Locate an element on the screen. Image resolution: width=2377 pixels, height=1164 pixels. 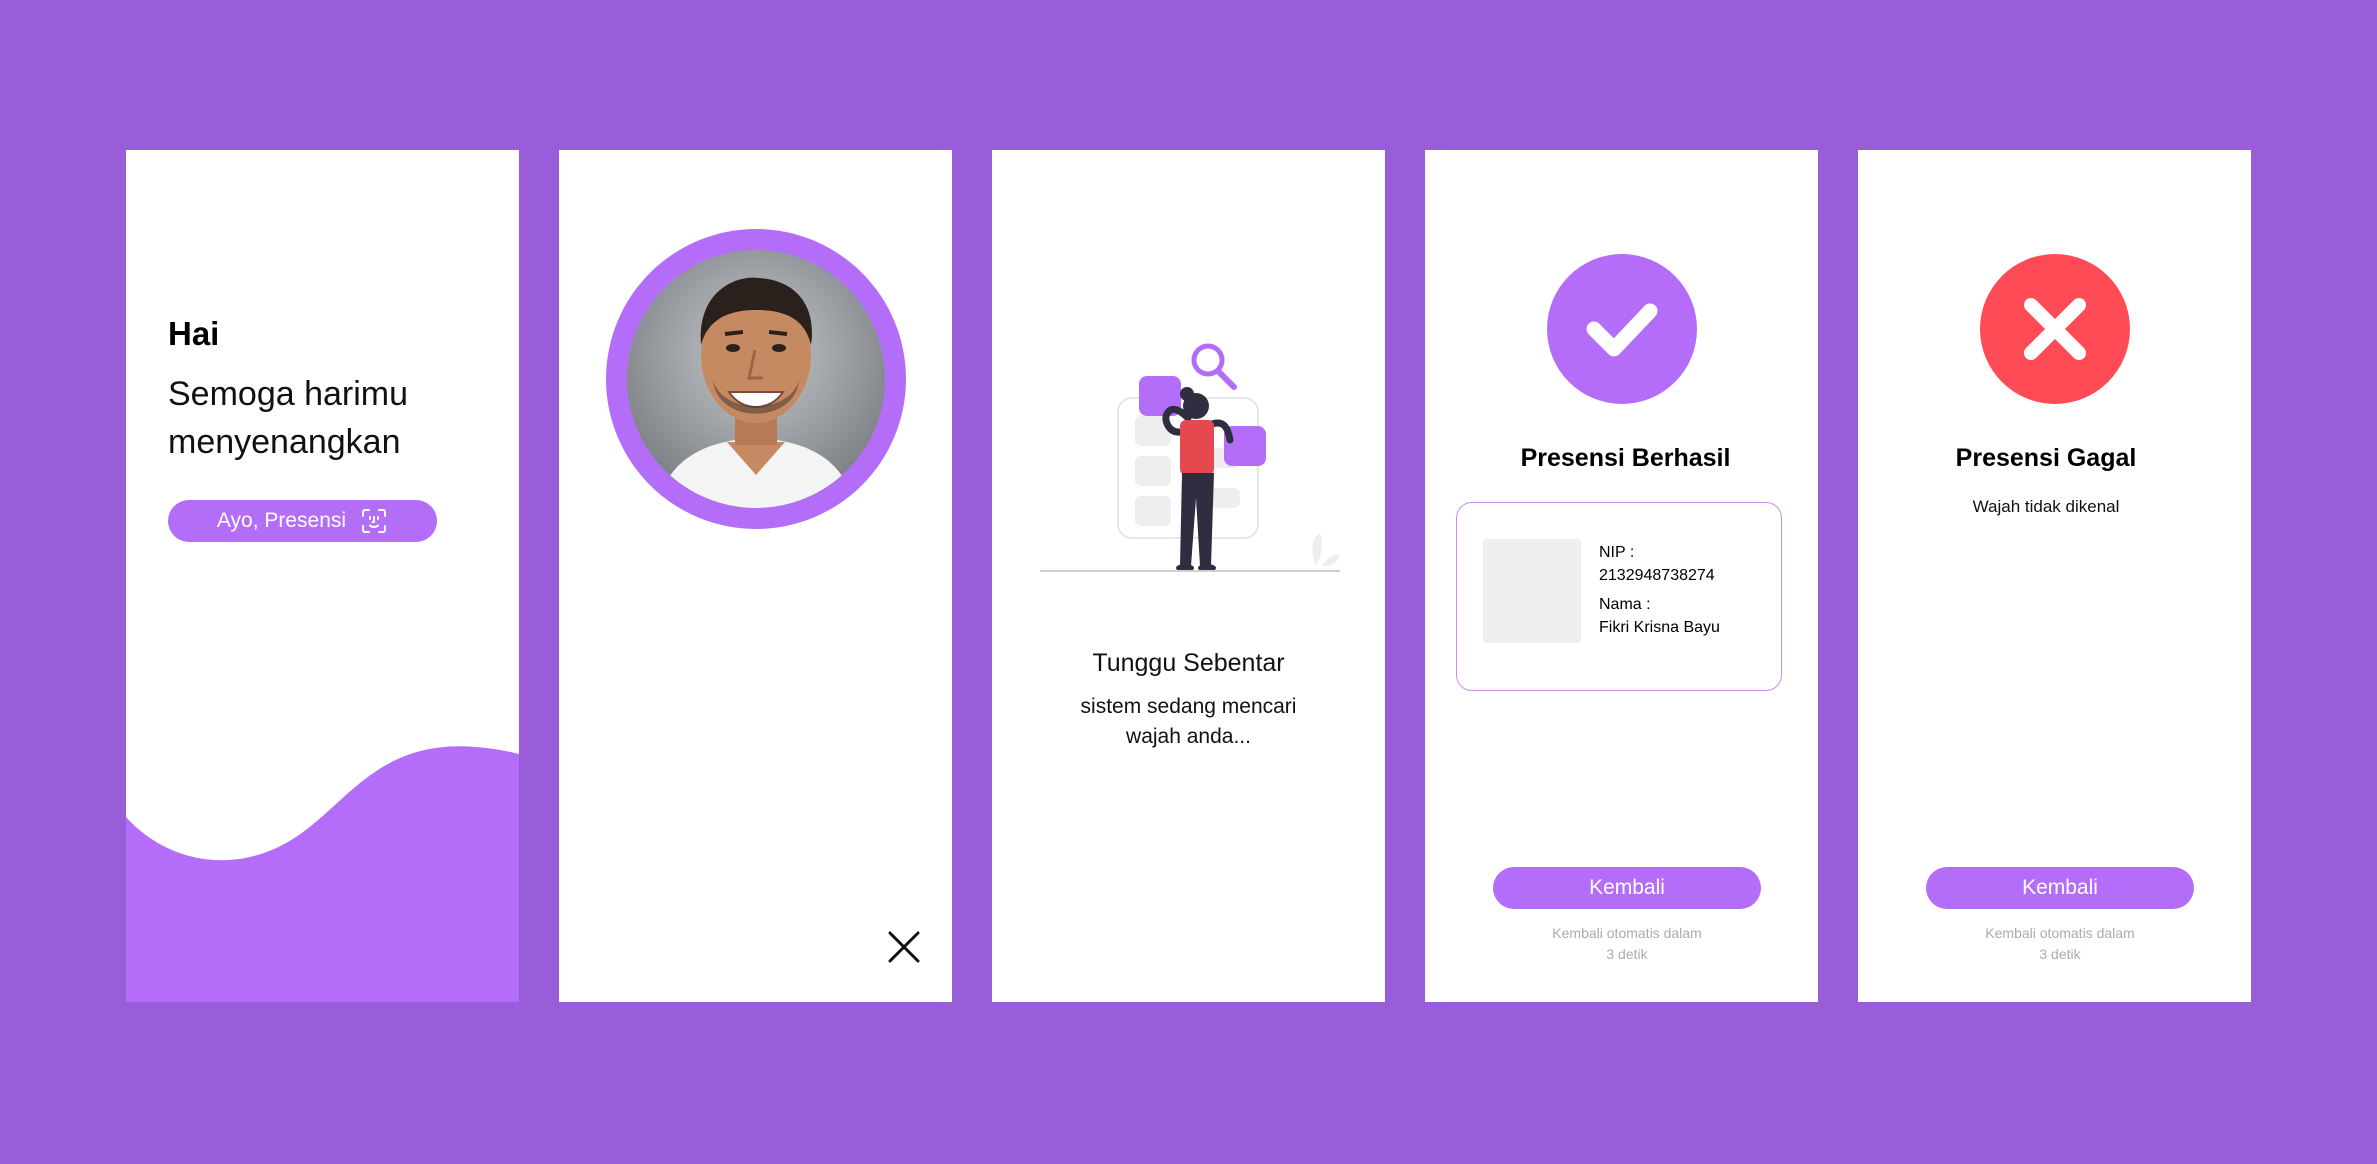
x-icon is located at coordinates (2055, 329).